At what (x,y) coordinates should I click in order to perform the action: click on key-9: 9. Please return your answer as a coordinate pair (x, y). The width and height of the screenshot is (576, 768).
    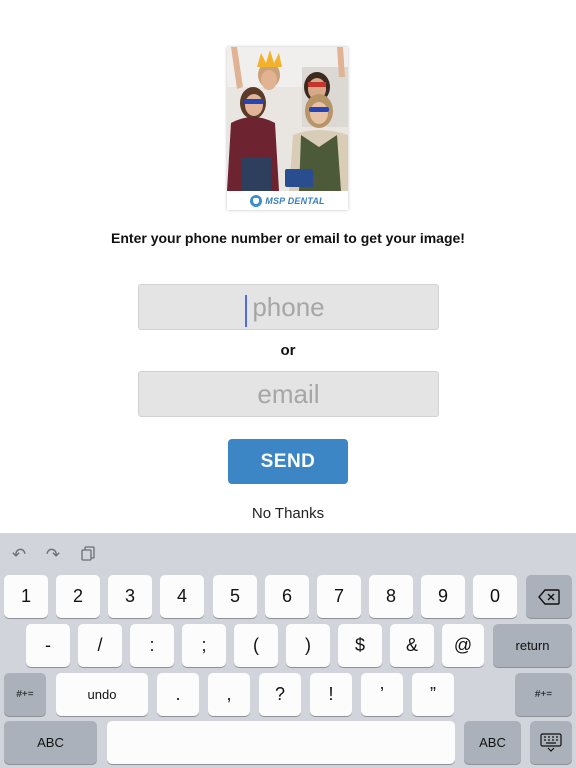
    Looking at the image, I should click on (443, 596).